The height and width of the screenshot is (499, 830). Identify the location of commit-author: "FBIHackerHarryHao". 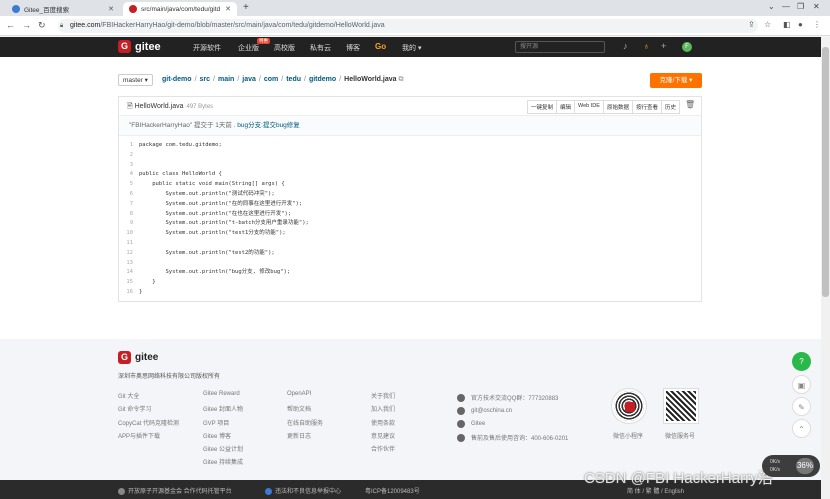
(160, 125).